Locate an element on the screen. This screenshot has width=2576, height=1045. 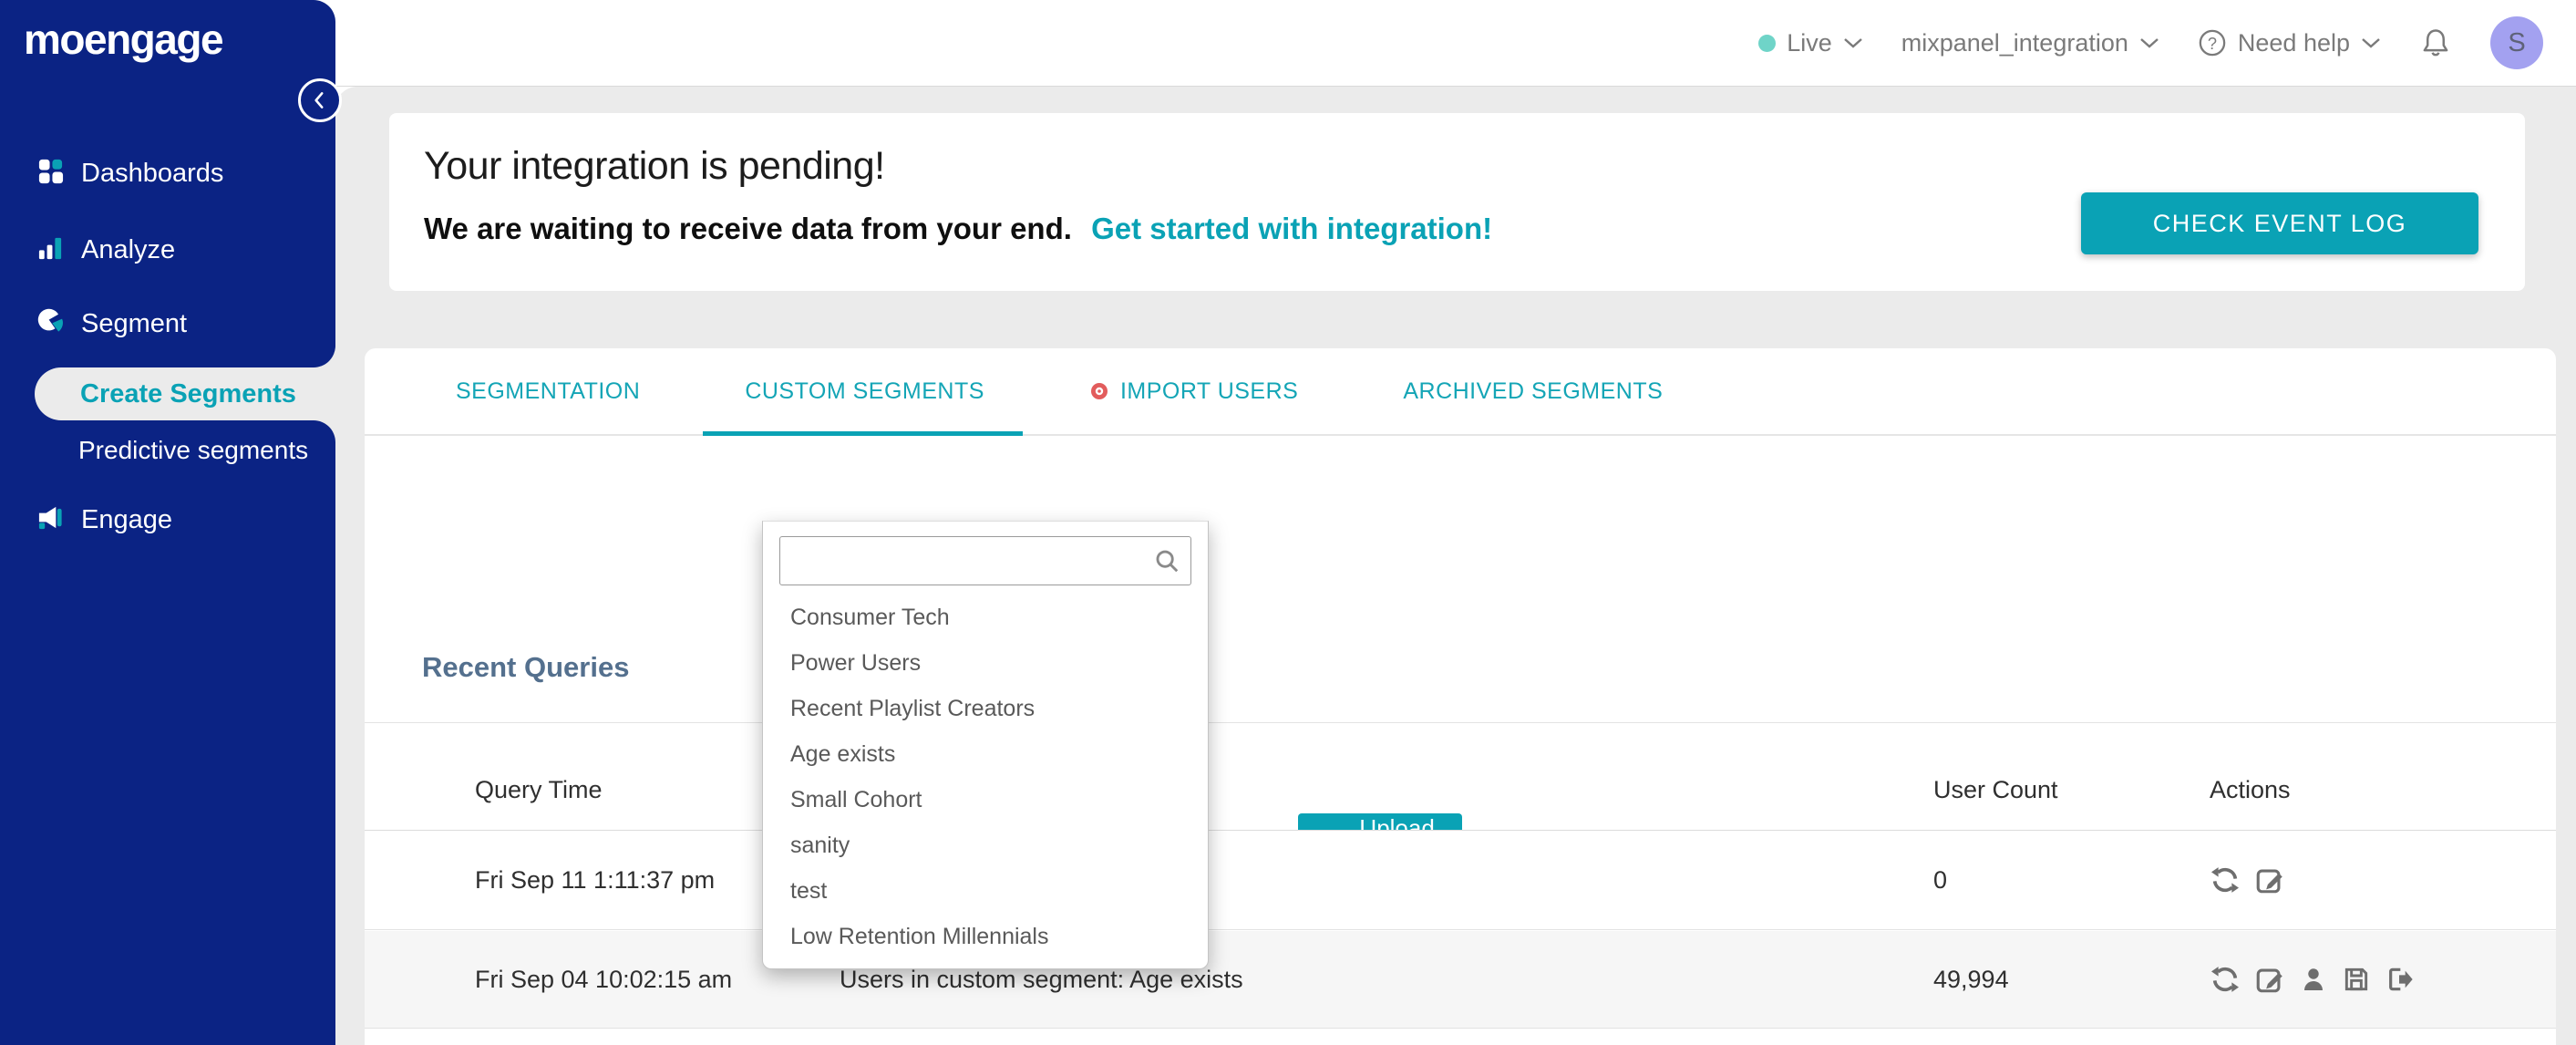
custom-segment-option: sanity is located at coordinates (985, 845).